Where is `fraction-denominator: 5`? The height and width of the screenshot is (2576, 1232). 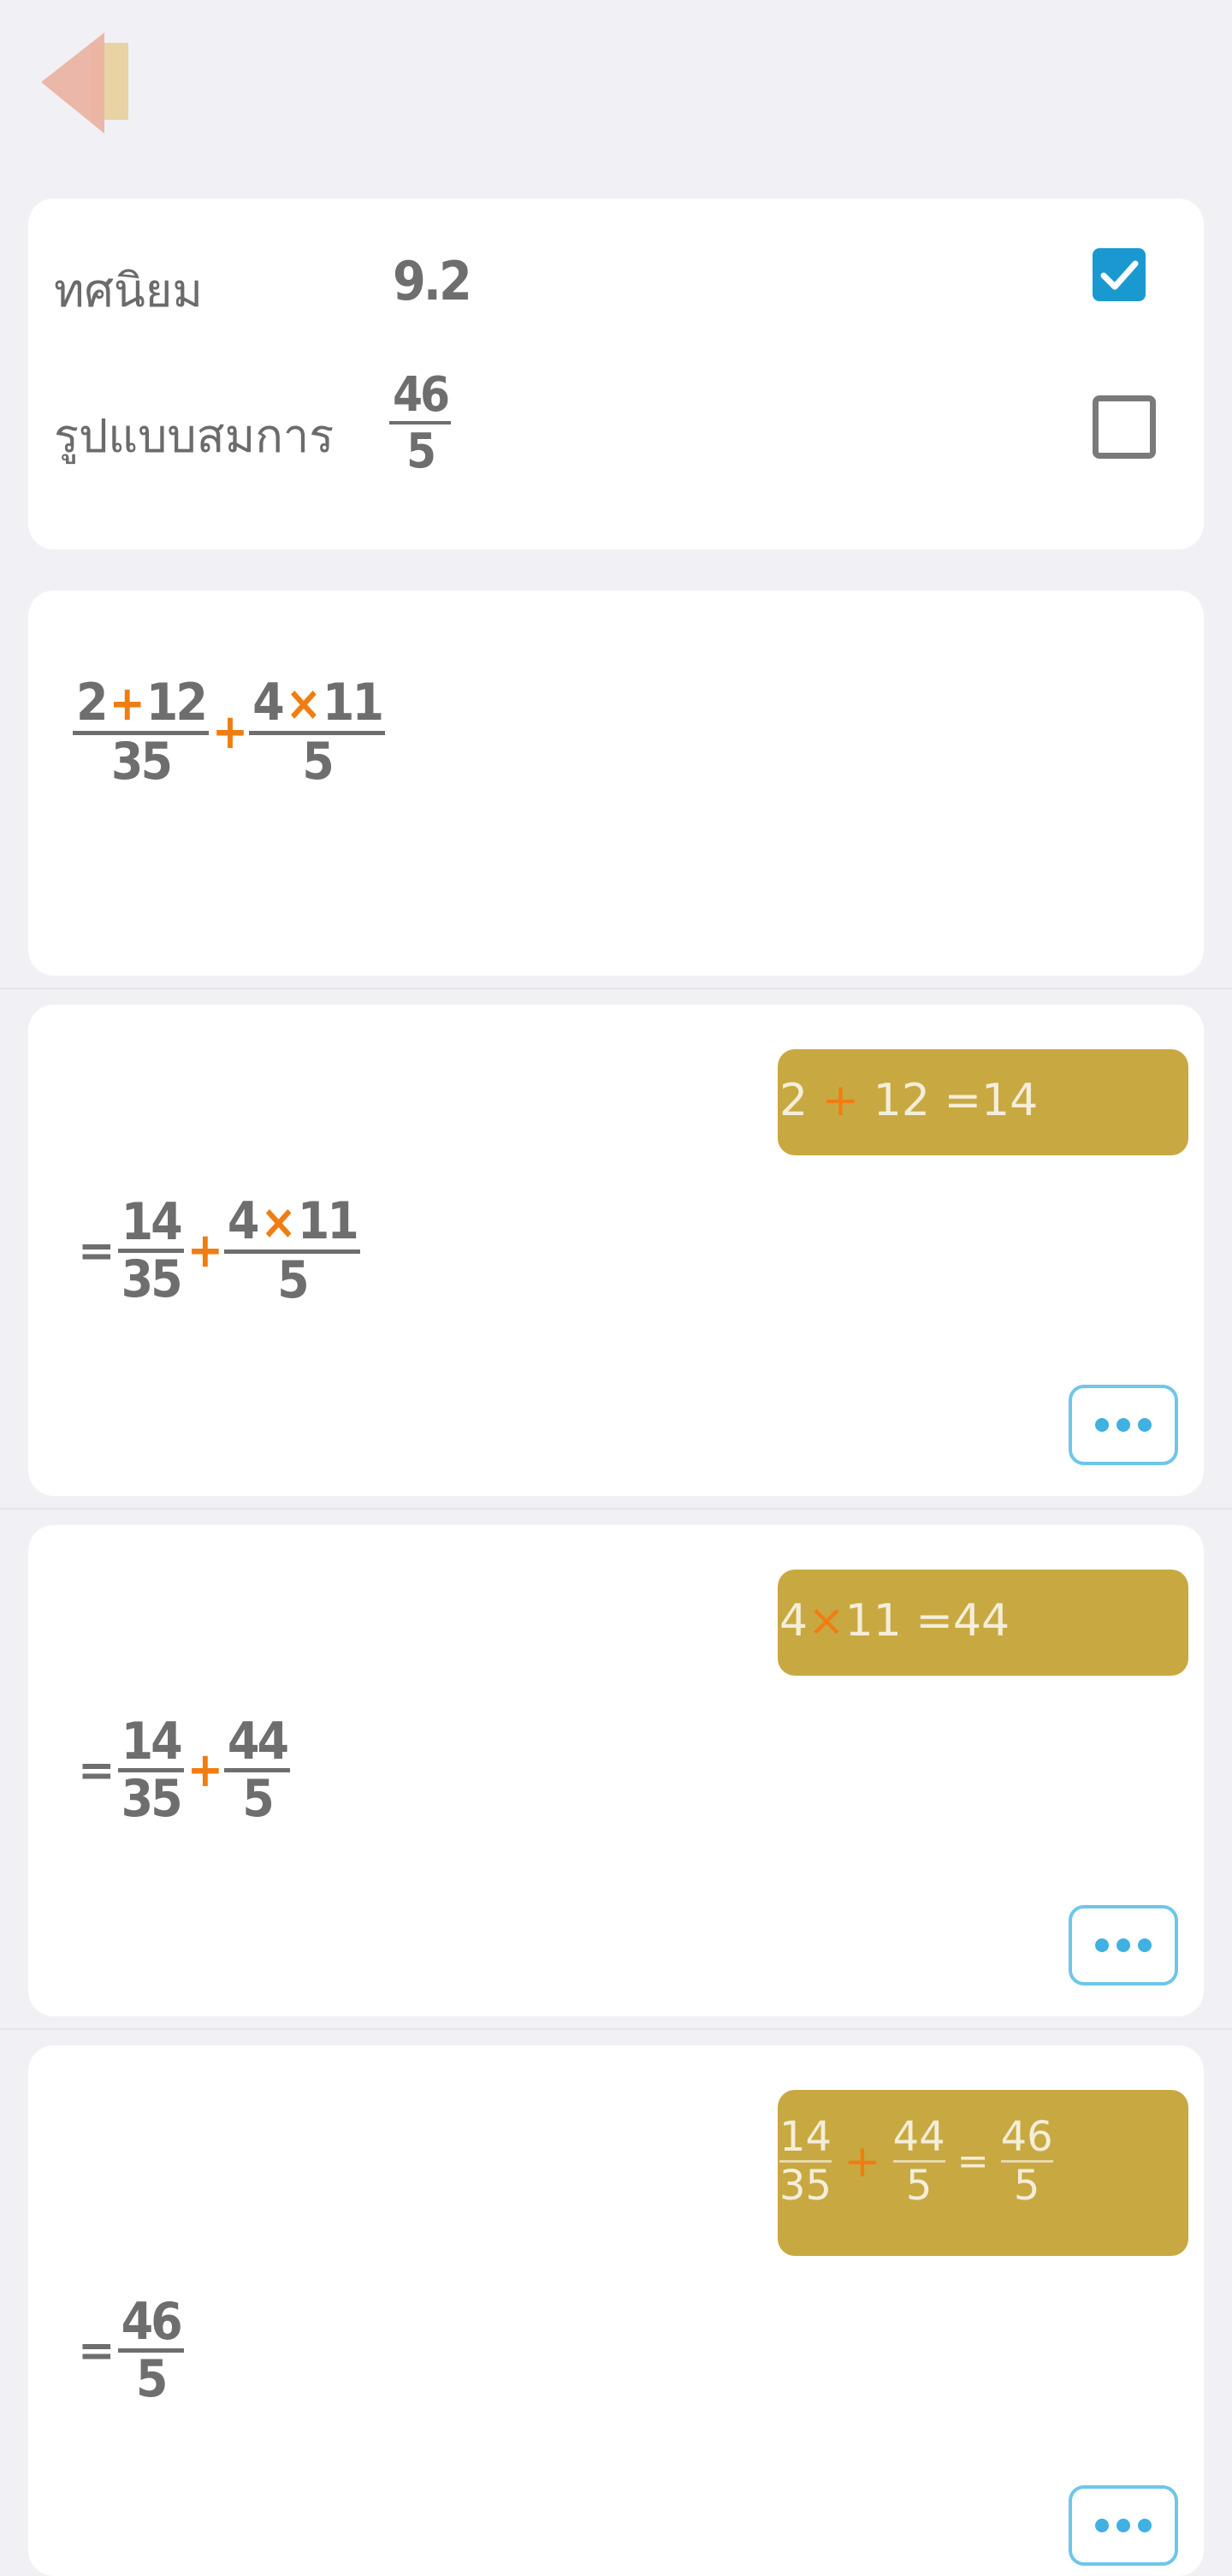 fraction-denominator: 5 is located at coordinates (421, 451).